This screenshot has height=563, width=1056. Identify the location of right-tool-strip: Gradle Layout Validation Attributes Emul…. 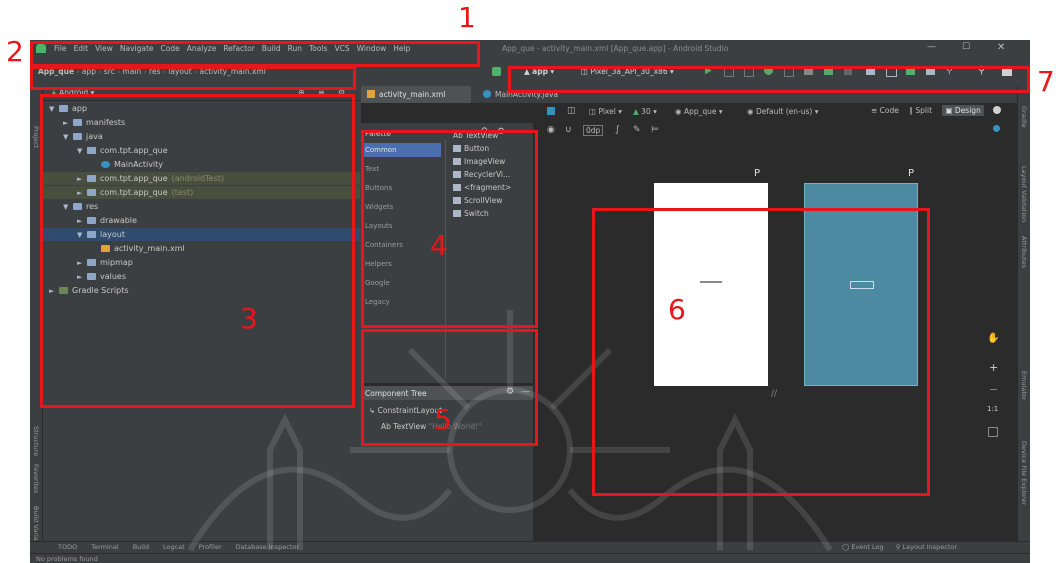
(1023, 313).